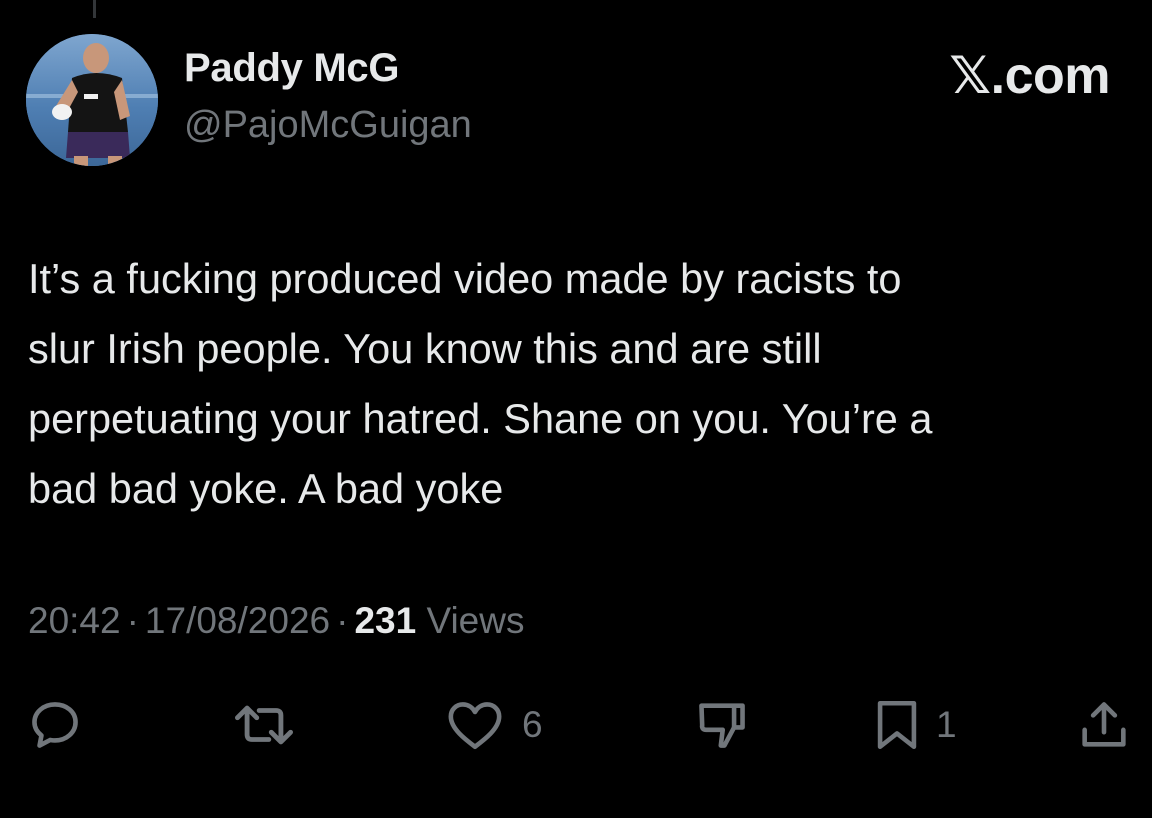  What do you see at coordinates (237, 620) in the screenshot?
I see `tweet-date: 17/08/2026` at bounding box center [237, 620].